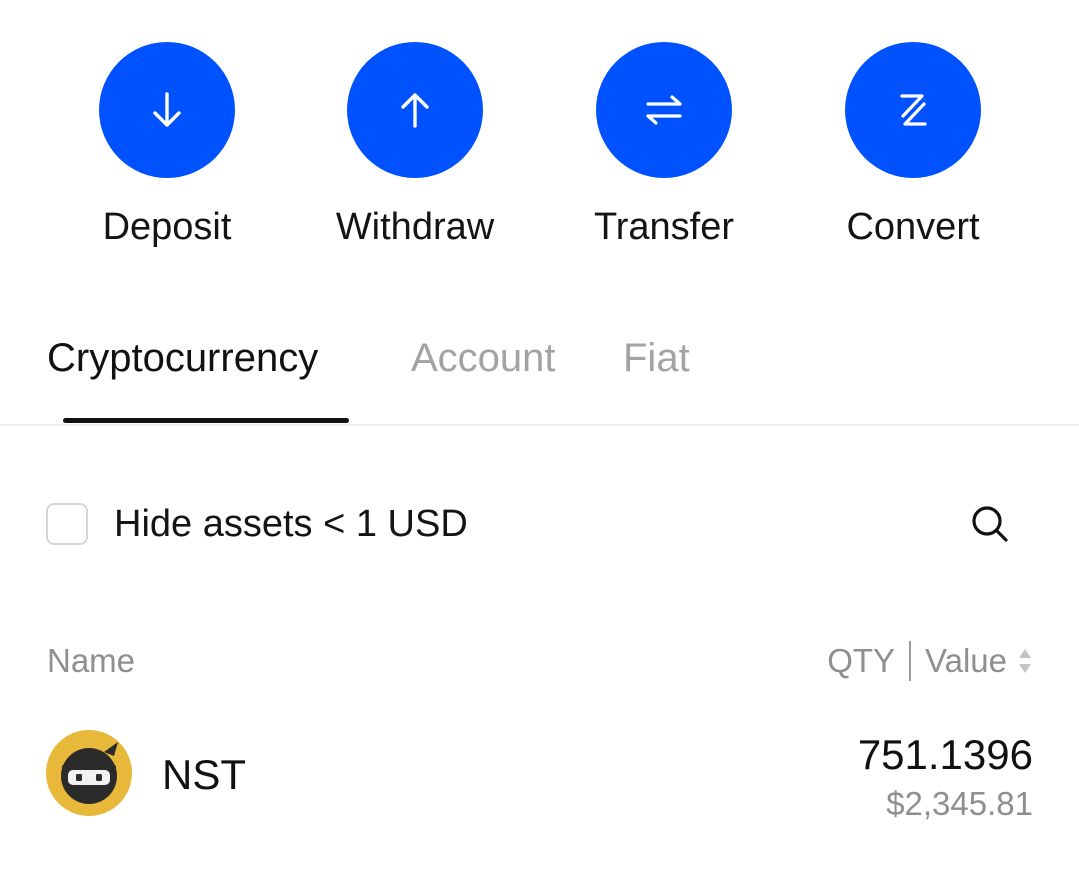 This screenshot has width=1079, height=872. What do you see at coordinates (966, 660) in the screenshot?
I see `column-header-value: Value` at bounding box center [966, 660].